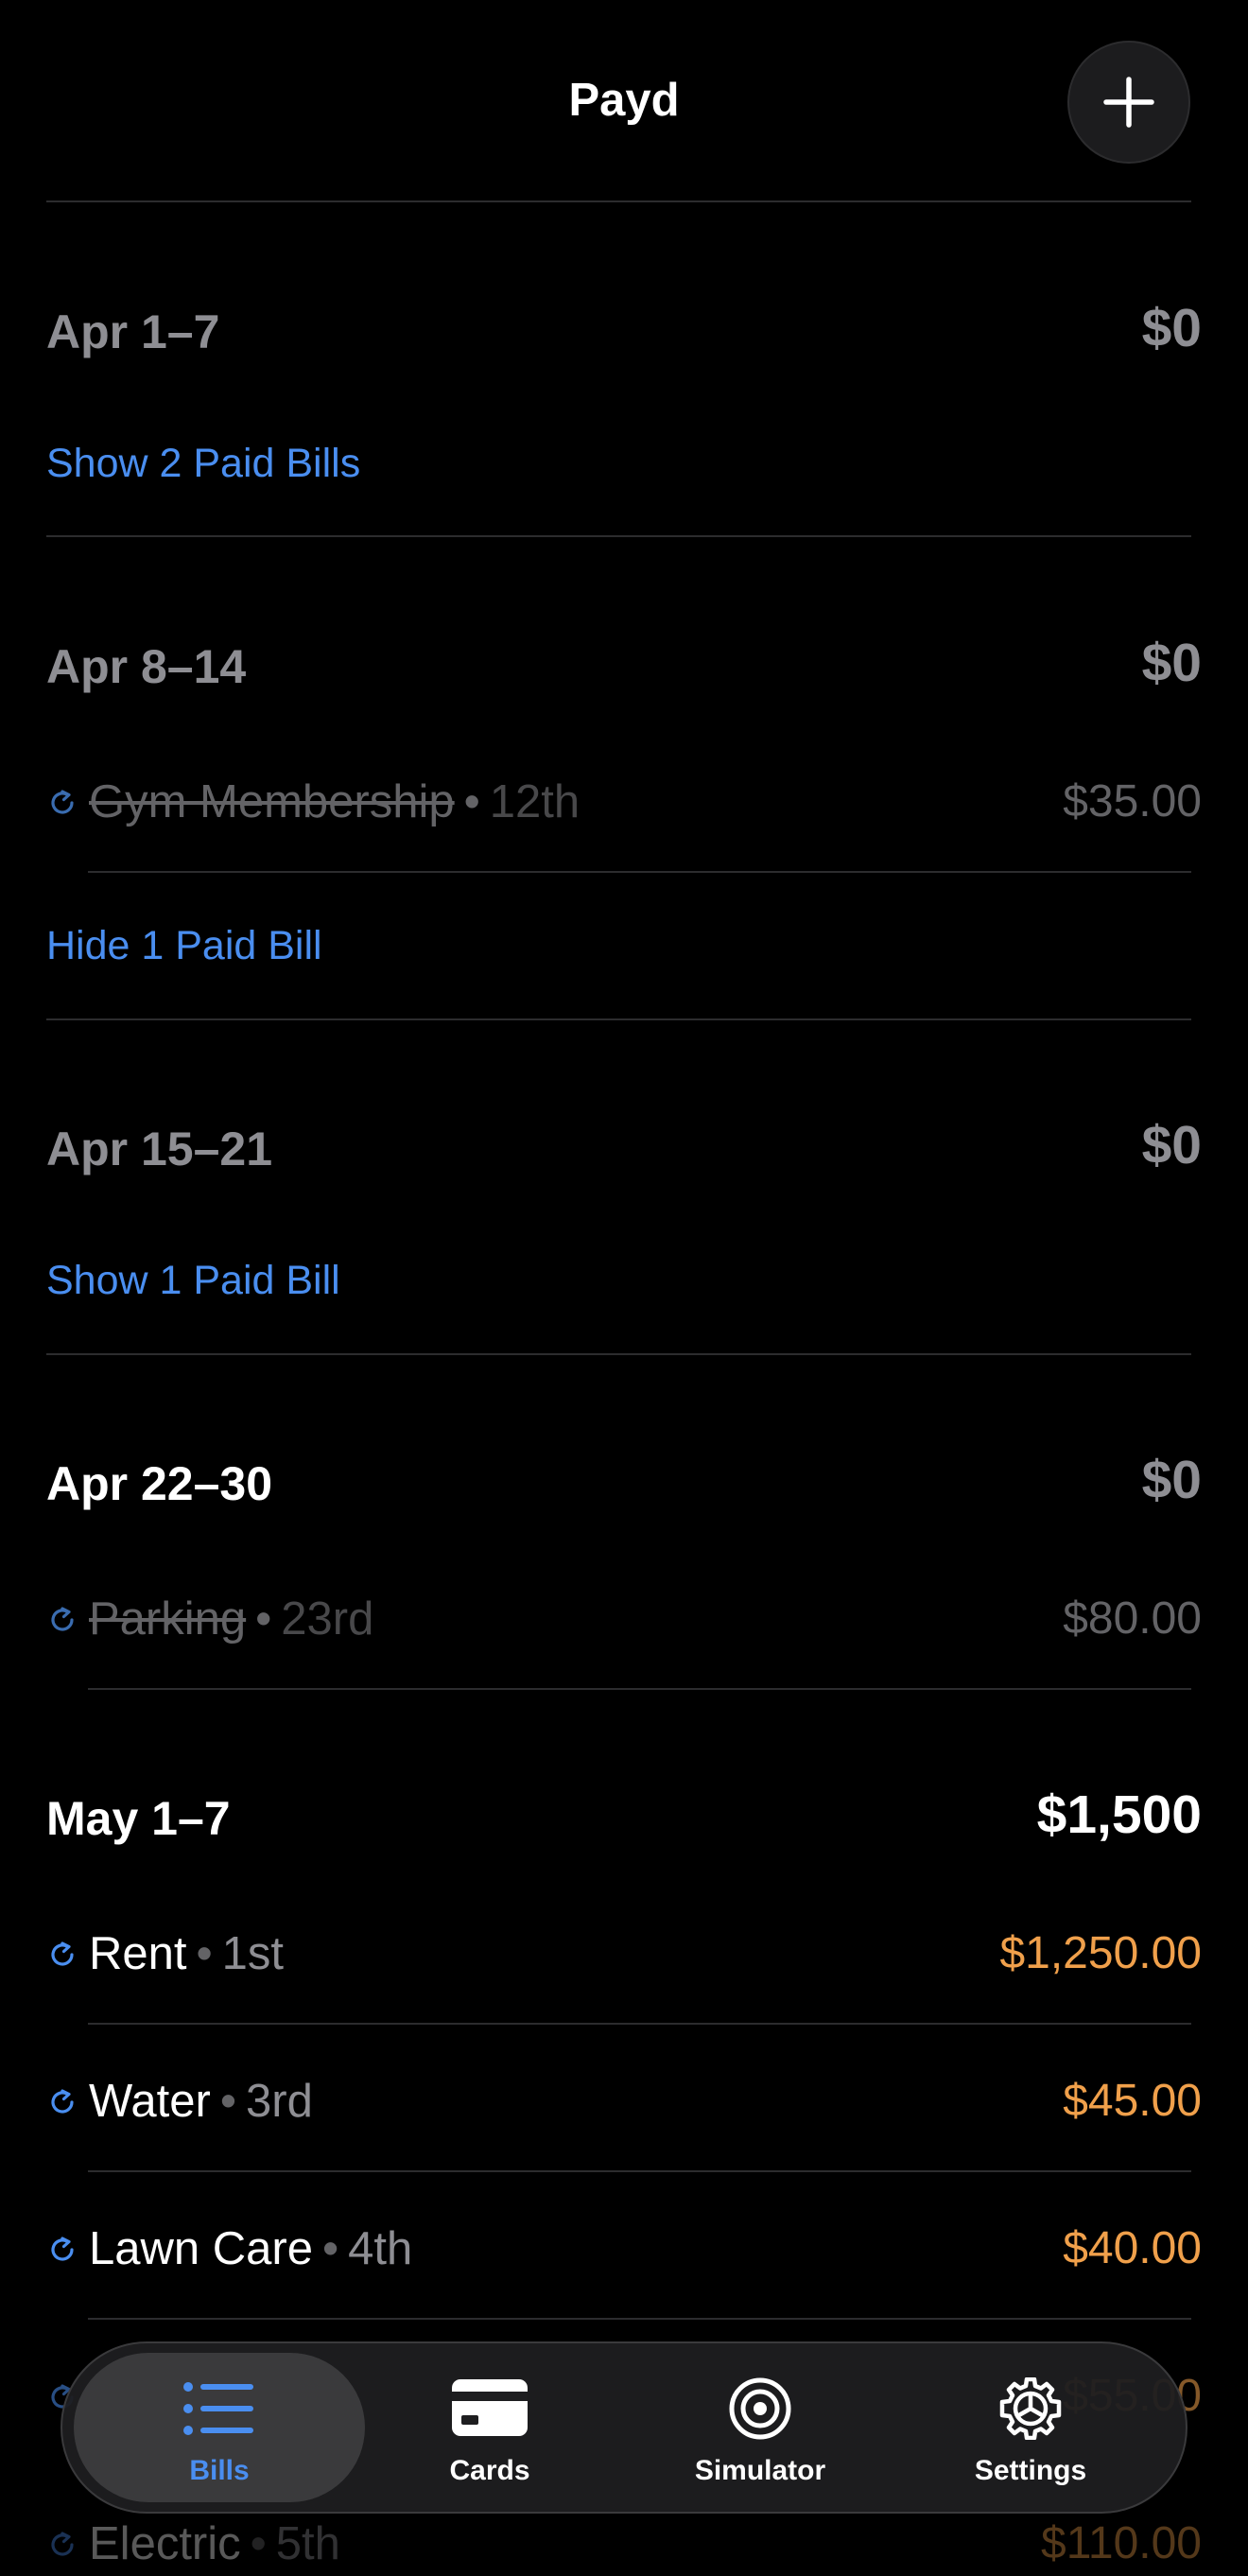  I want to click on app-title: Payd, so click(624, 100).